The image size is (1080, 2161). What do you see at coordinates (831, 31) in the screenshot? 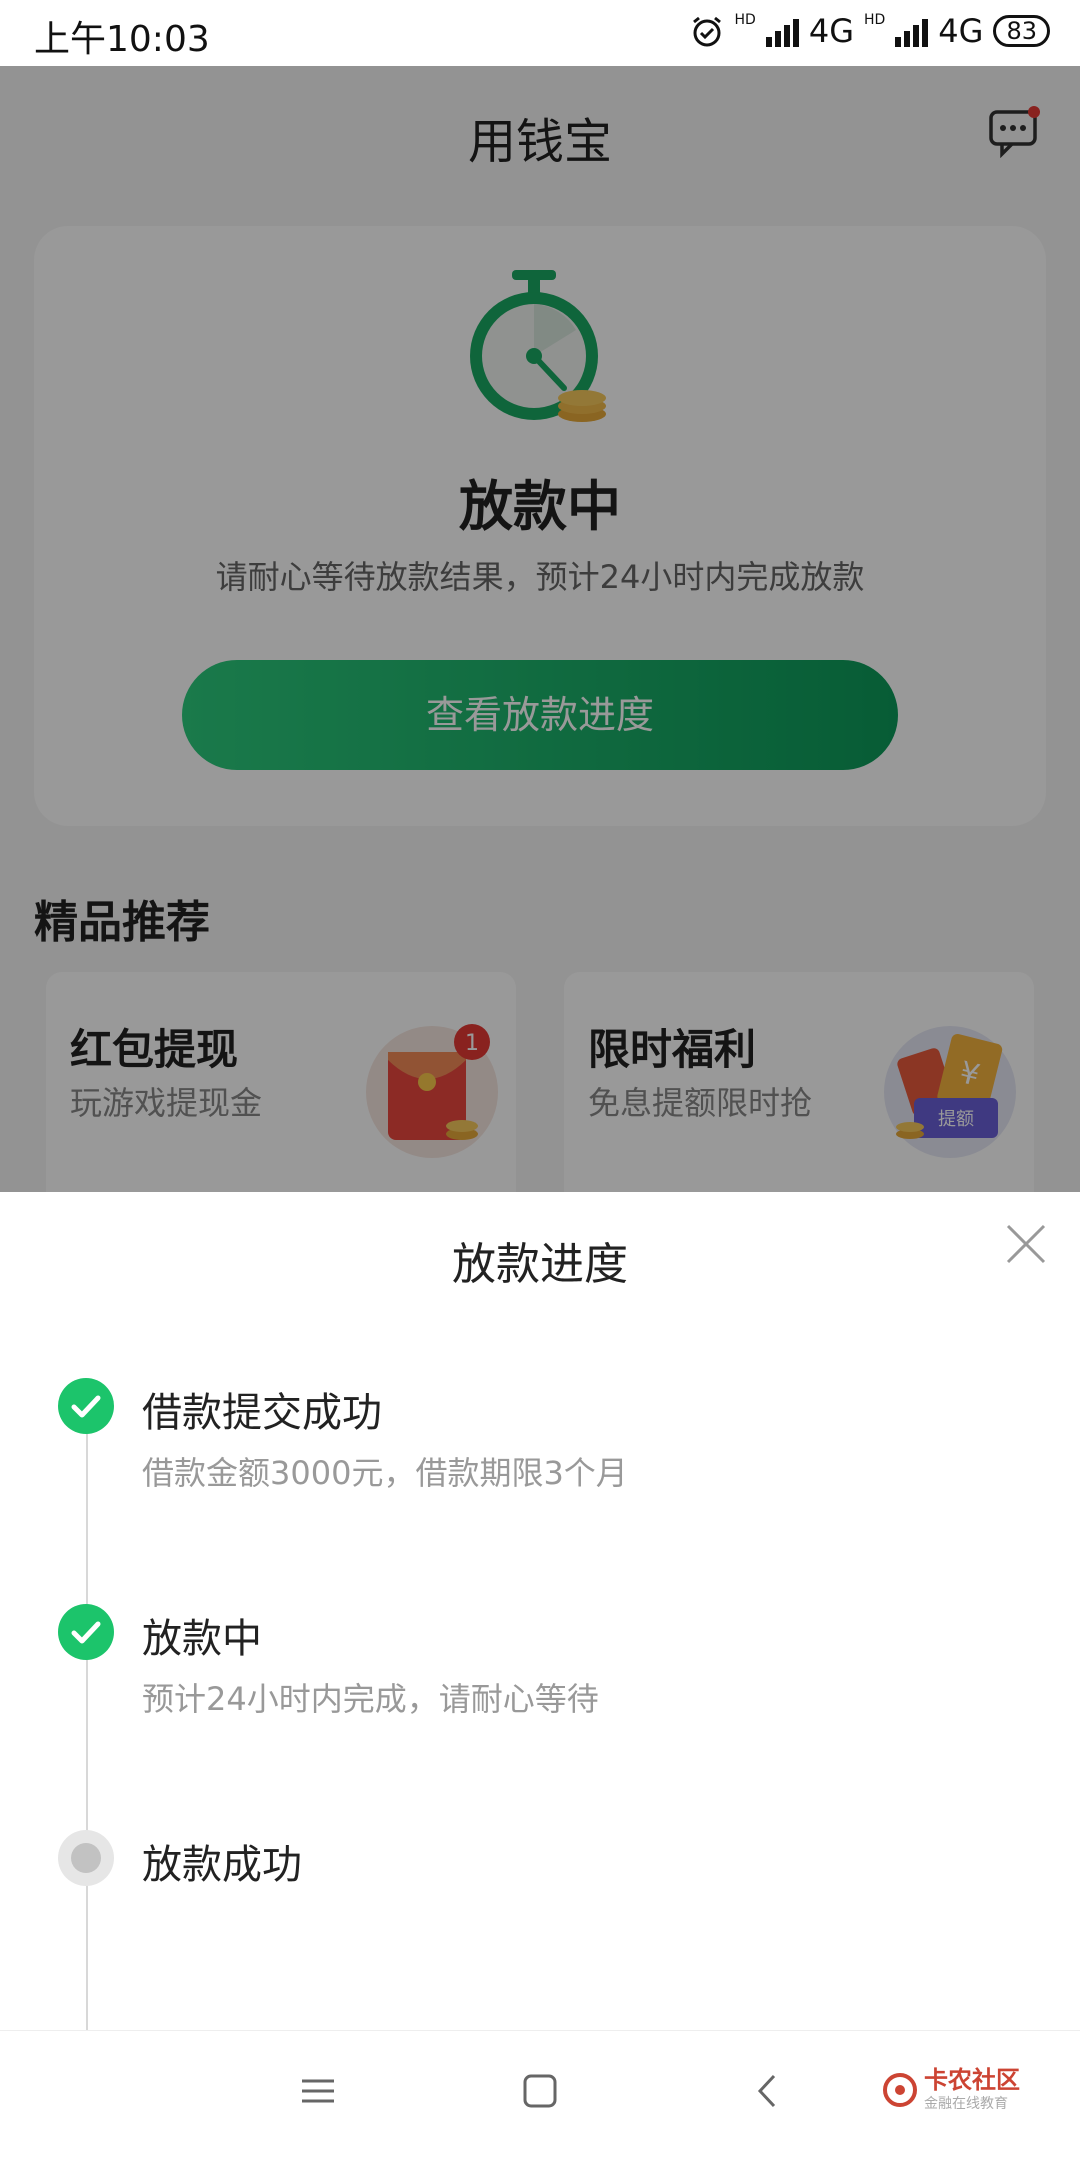
I see `network-label-1: 4G` at bounding box center [831, 31].